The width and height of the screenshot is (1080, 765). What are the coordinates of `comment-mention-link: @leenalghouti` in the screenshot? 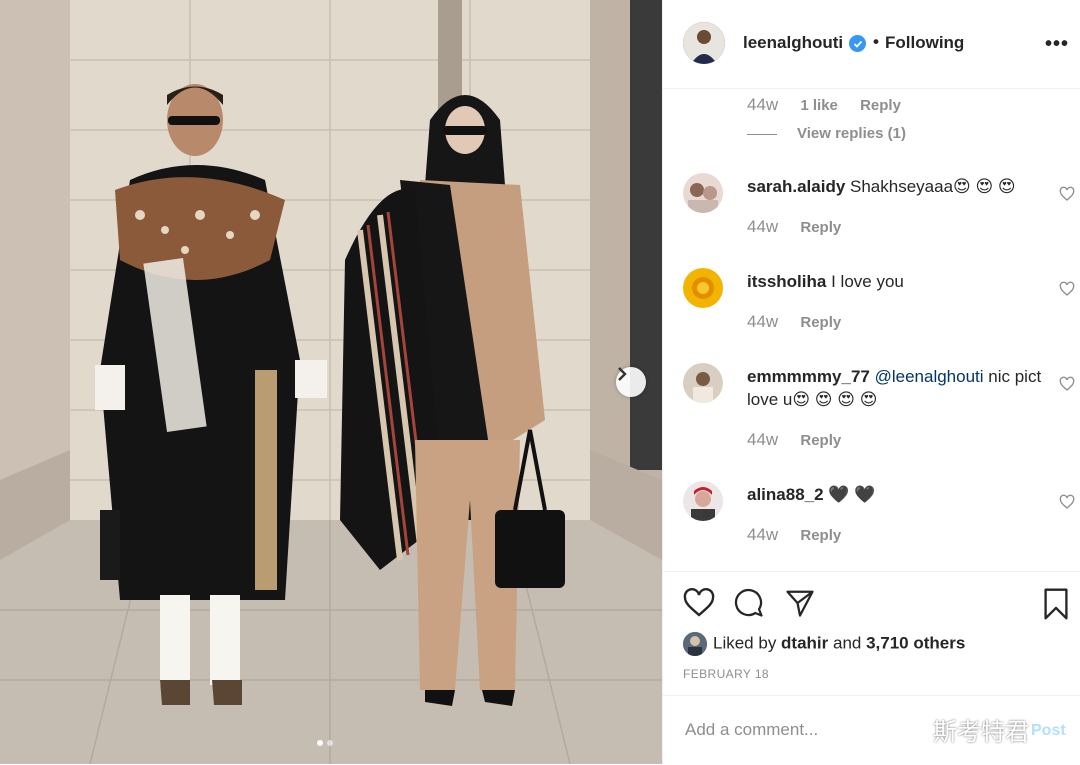 It's located at (929, 376).